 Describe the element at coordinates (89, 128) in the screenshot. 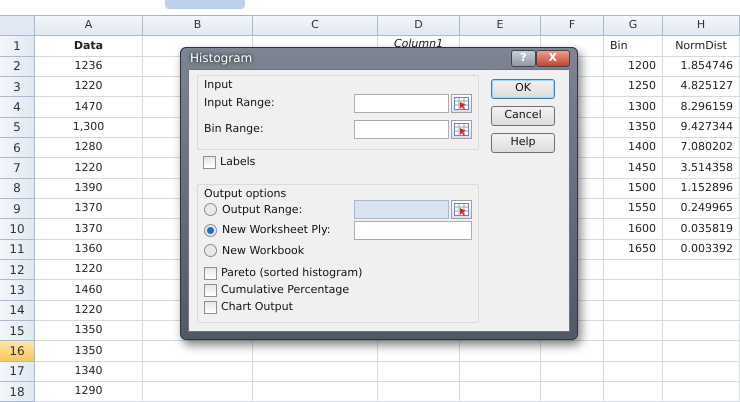

I see `table-cell: 1,300` at that location.